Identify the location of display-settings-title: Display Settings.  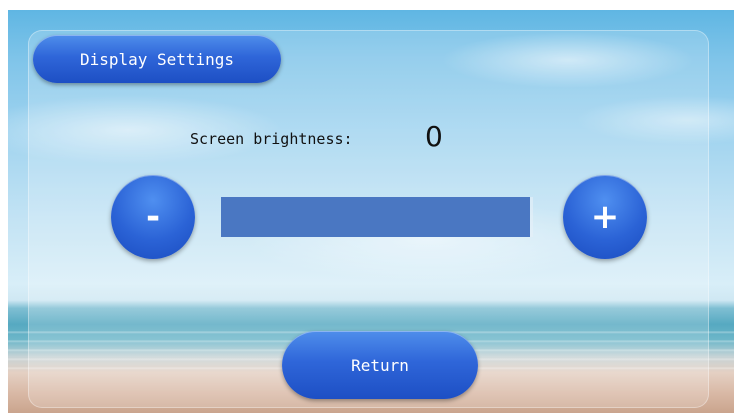
(157, 59).